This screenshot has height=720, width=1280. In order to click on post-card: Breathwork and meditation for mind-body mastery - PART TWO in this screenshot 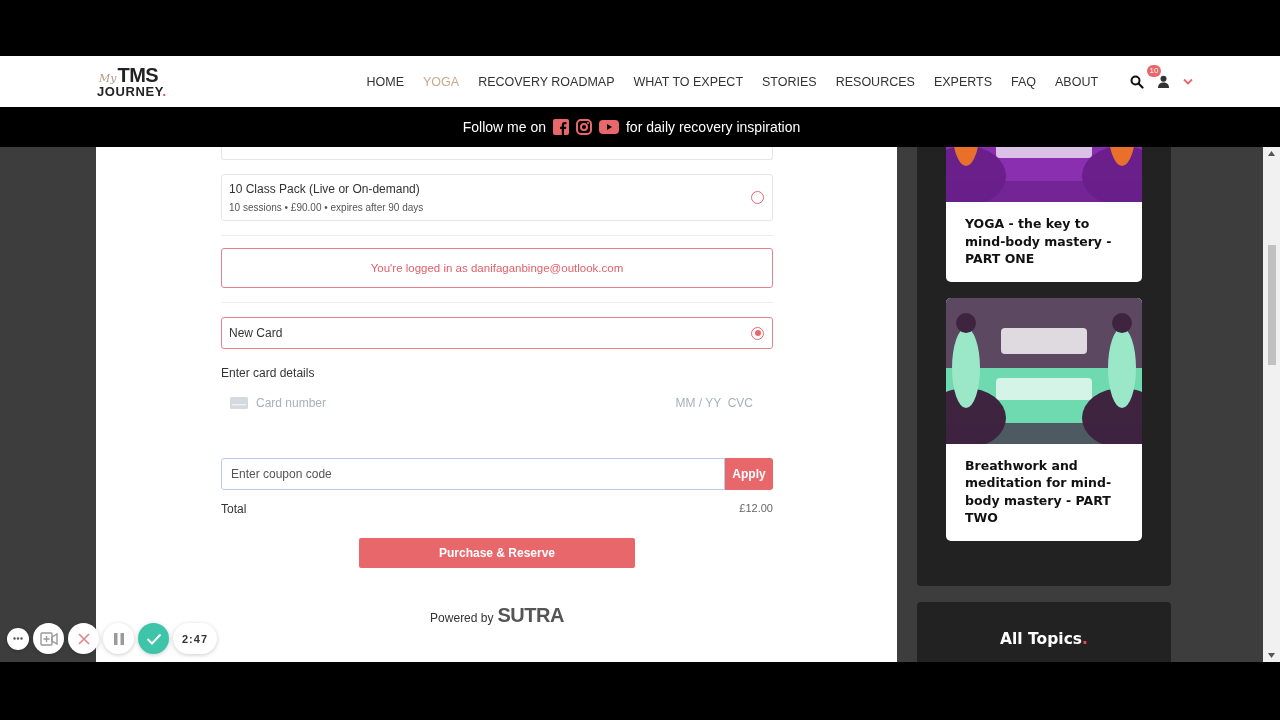, I will do `click(1044, 419)`.